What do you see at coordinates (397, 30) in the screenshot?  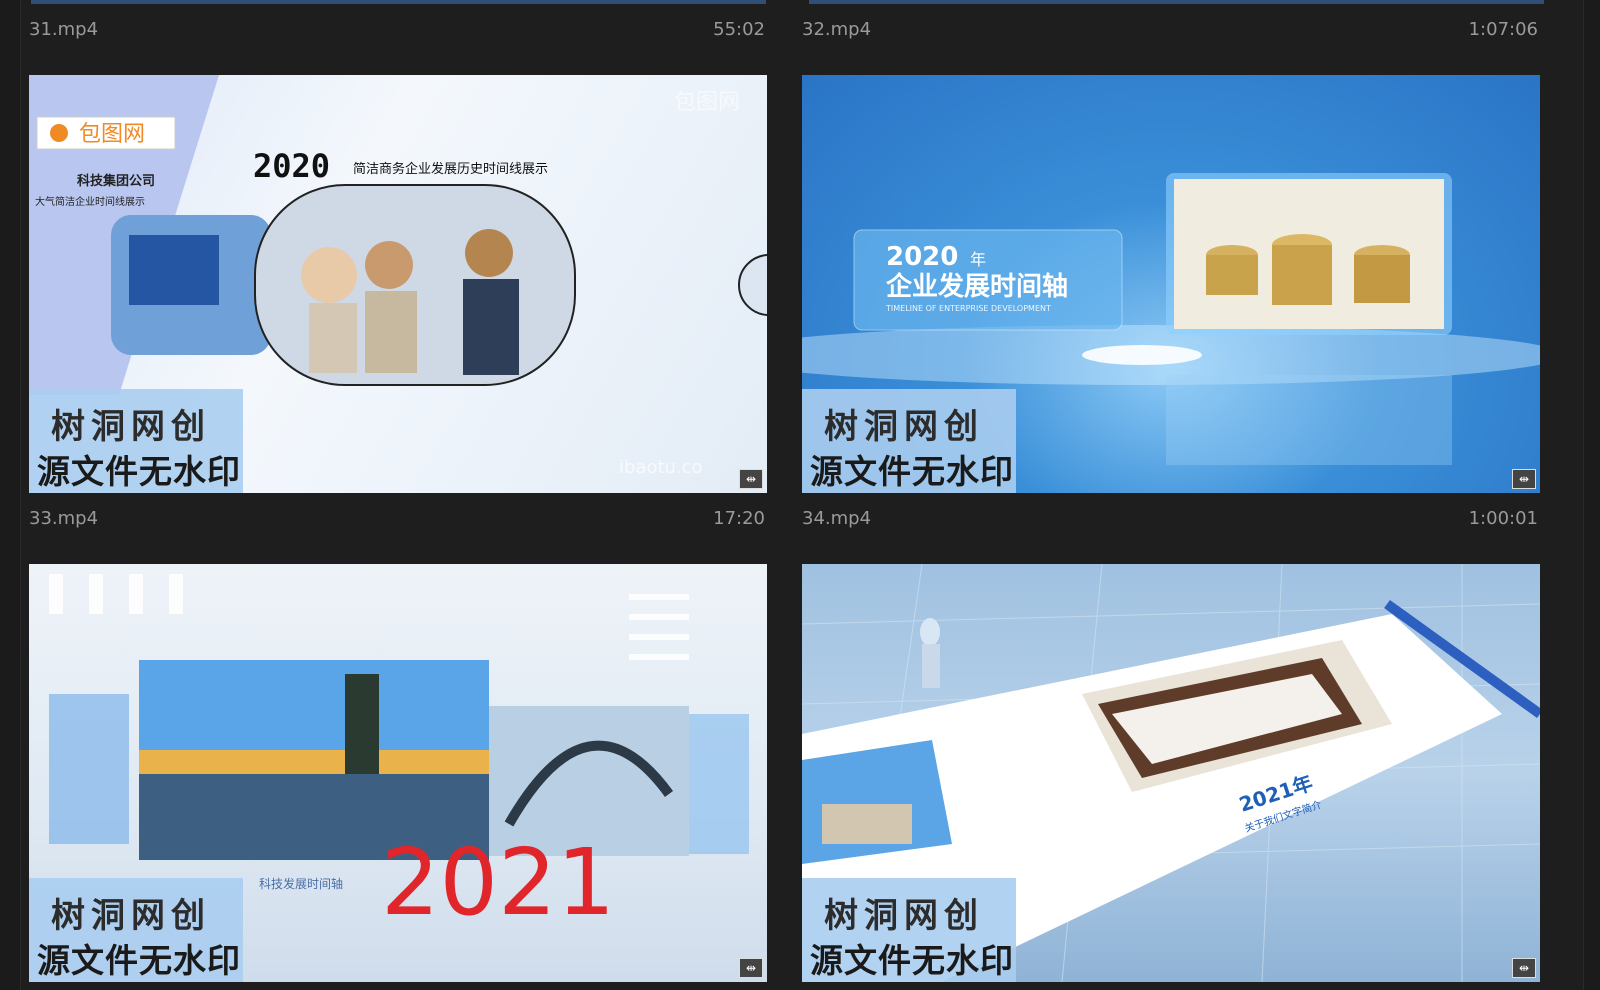 I see `media-item-meta: 31.mp4 55:02` at bounding box center [397, 30].